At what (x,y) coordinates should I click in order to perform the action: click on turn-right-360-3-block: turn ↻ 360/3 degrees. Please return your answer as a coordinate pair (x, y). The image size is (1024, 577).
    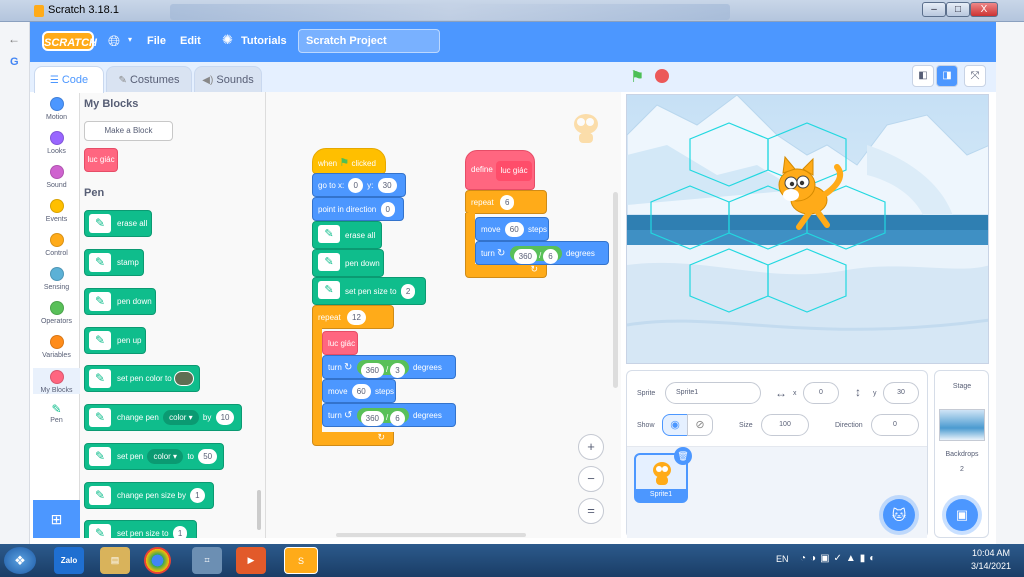
    Looking at the image, I should click on (389, 367).